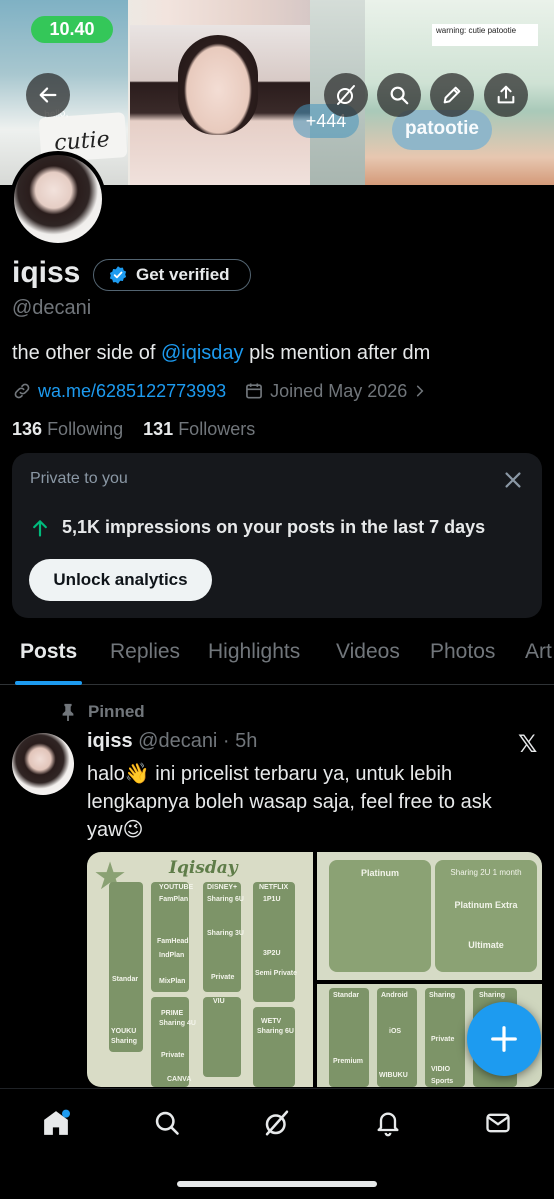 The height and width of the screenshot is (1199, 554). What do you see at coordinates (277, 1184) in the screenshot?
I see `home-indicator` at bounding box center [277, 1184].